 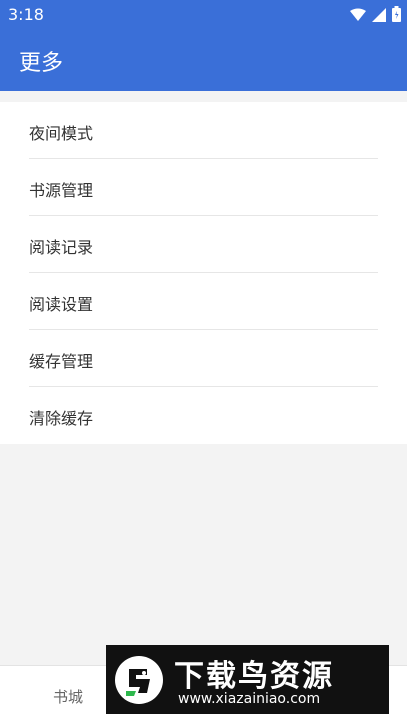 What do you see at coordinates (26, 14) in the screenshot?
I see `status-time: 3:18` at bounding box center [26, 14].